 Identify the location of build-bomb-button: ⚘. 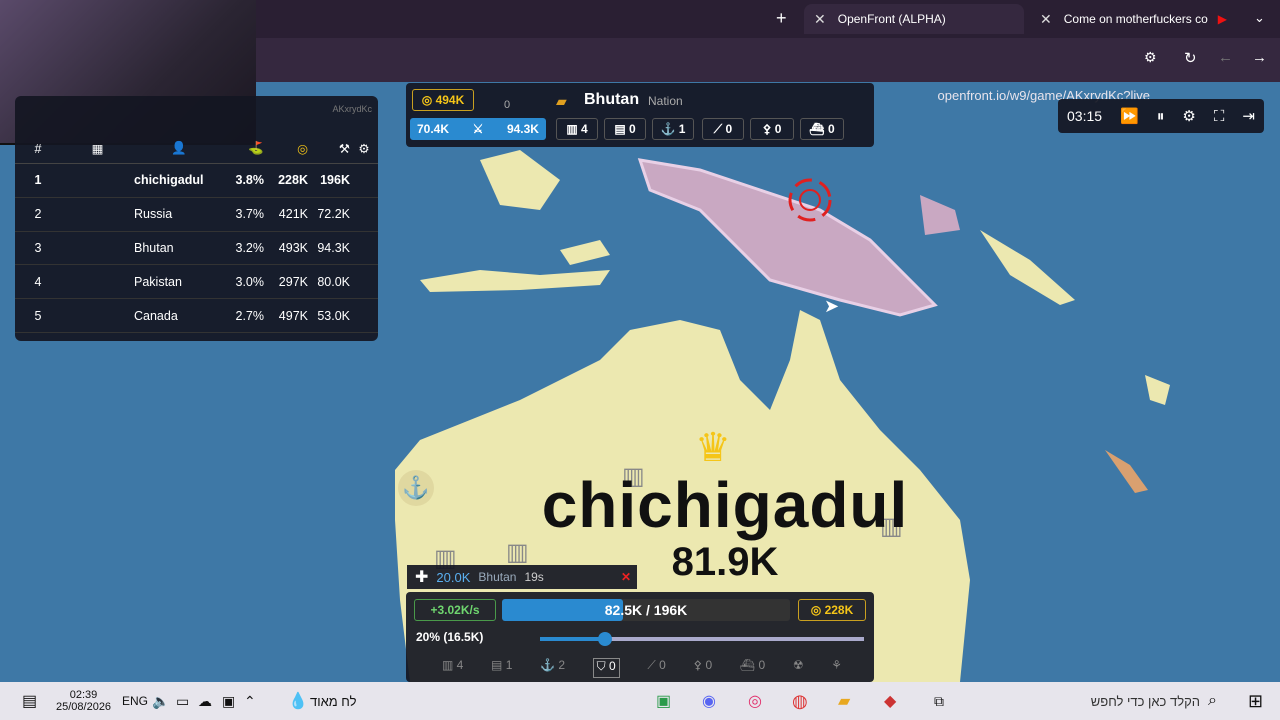
(836, 668).